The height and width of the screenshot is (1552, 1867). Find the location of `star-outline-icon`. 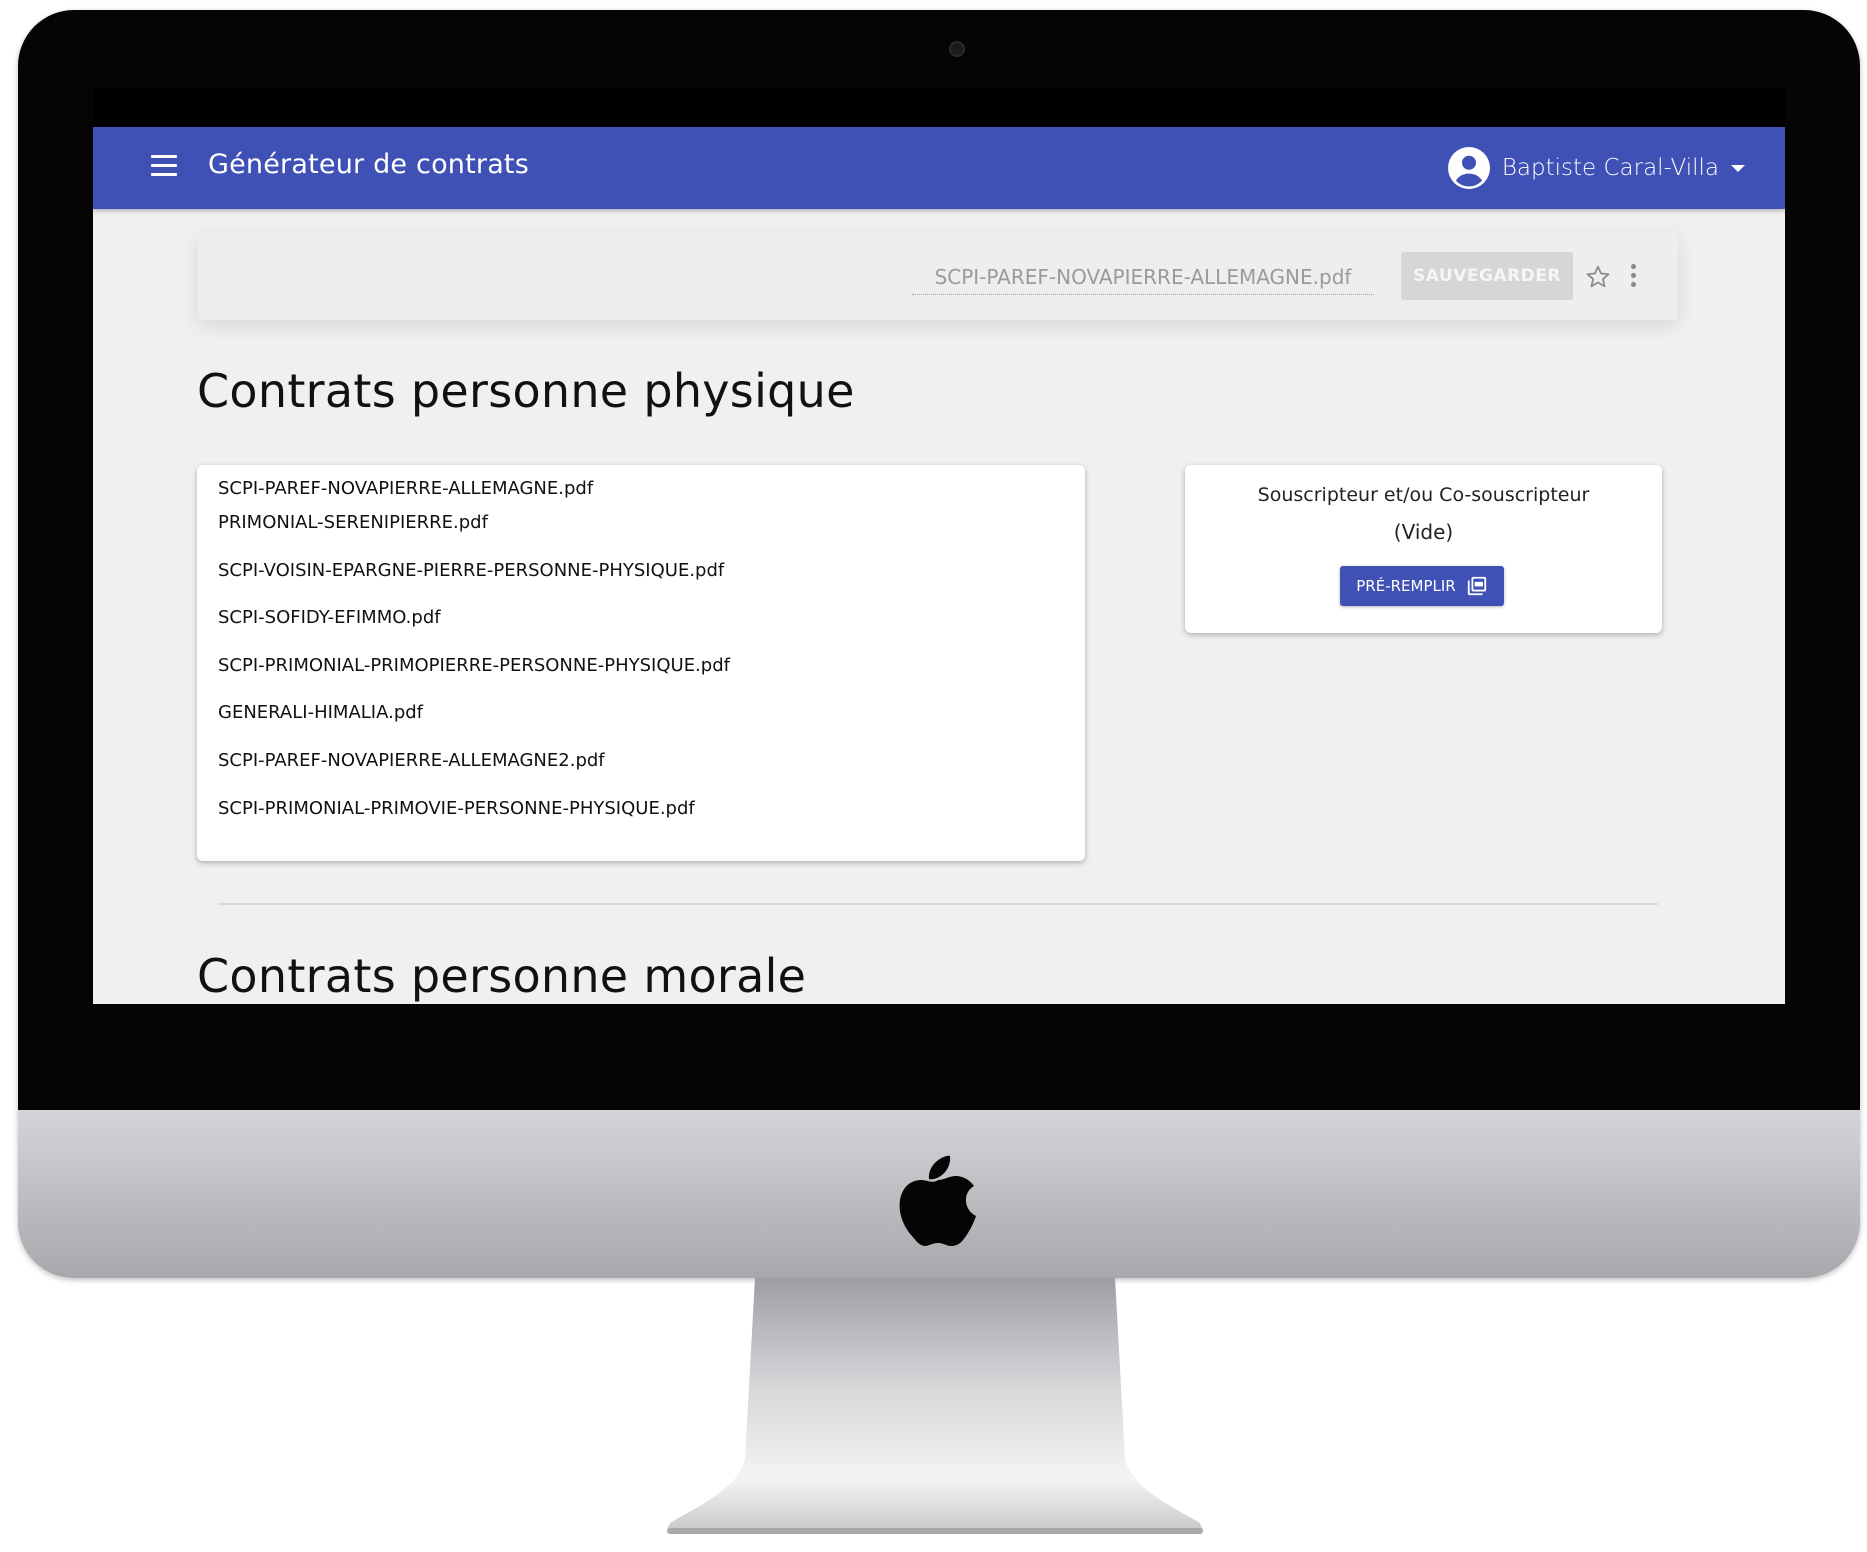

star-outline-icon is located at coordinates (1598, 277).